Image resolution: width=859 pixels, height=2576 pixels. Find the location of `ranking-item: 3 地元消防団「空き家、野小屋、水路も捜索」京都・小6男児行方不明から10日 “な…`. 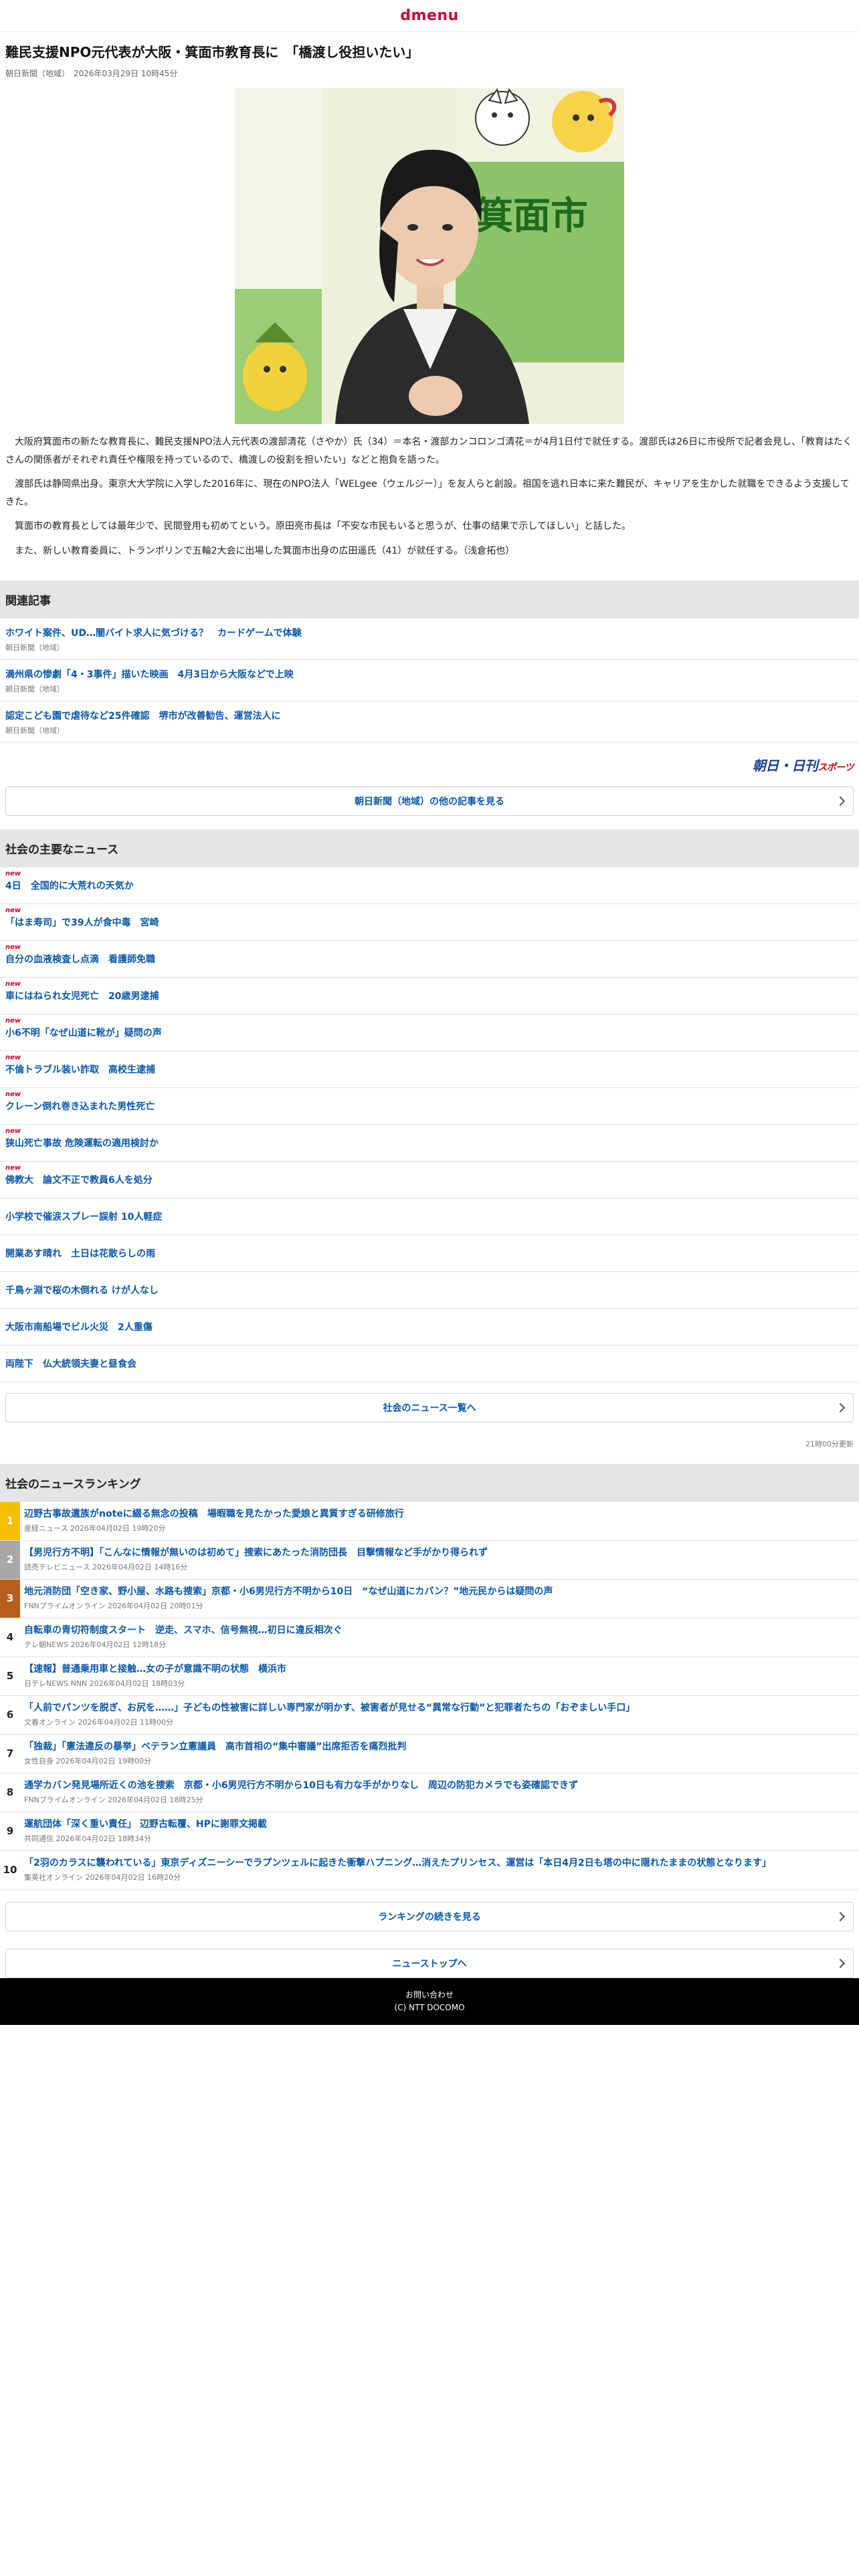

ranking-item: 3 地元消防団「空き家、野小屋、水路も捜索」京都・小6男児行方不明から10日 “な… is located at coordinates (429, 1598).